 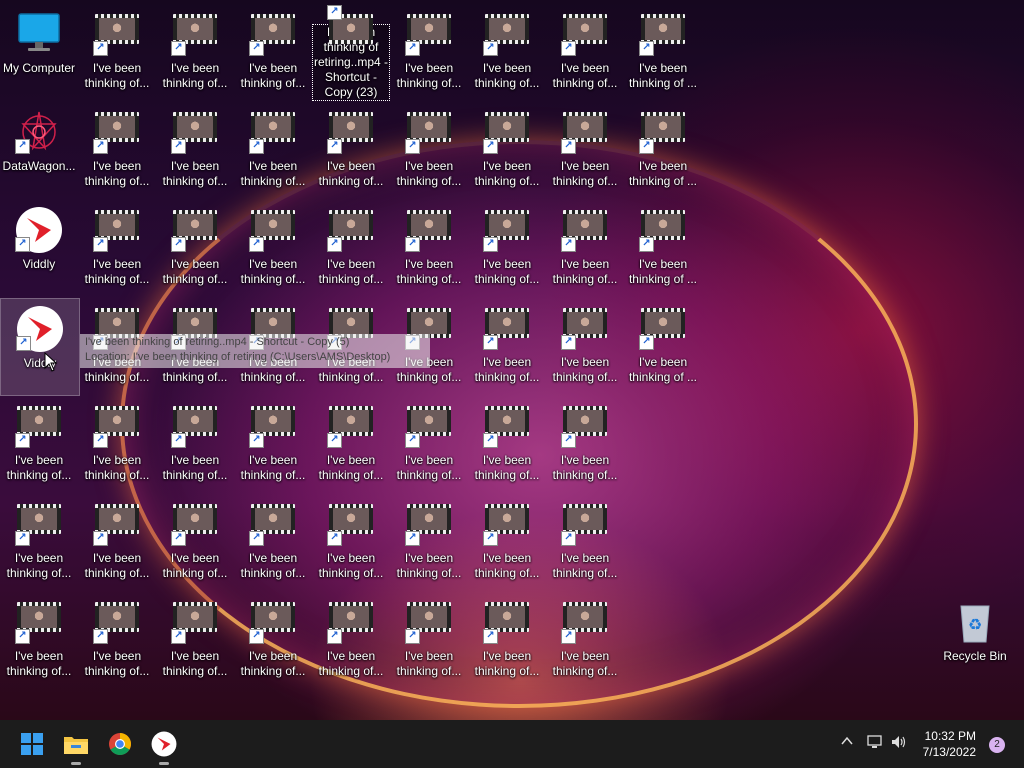 I want to click on windows-start-icon, so click(x=32, y=744).